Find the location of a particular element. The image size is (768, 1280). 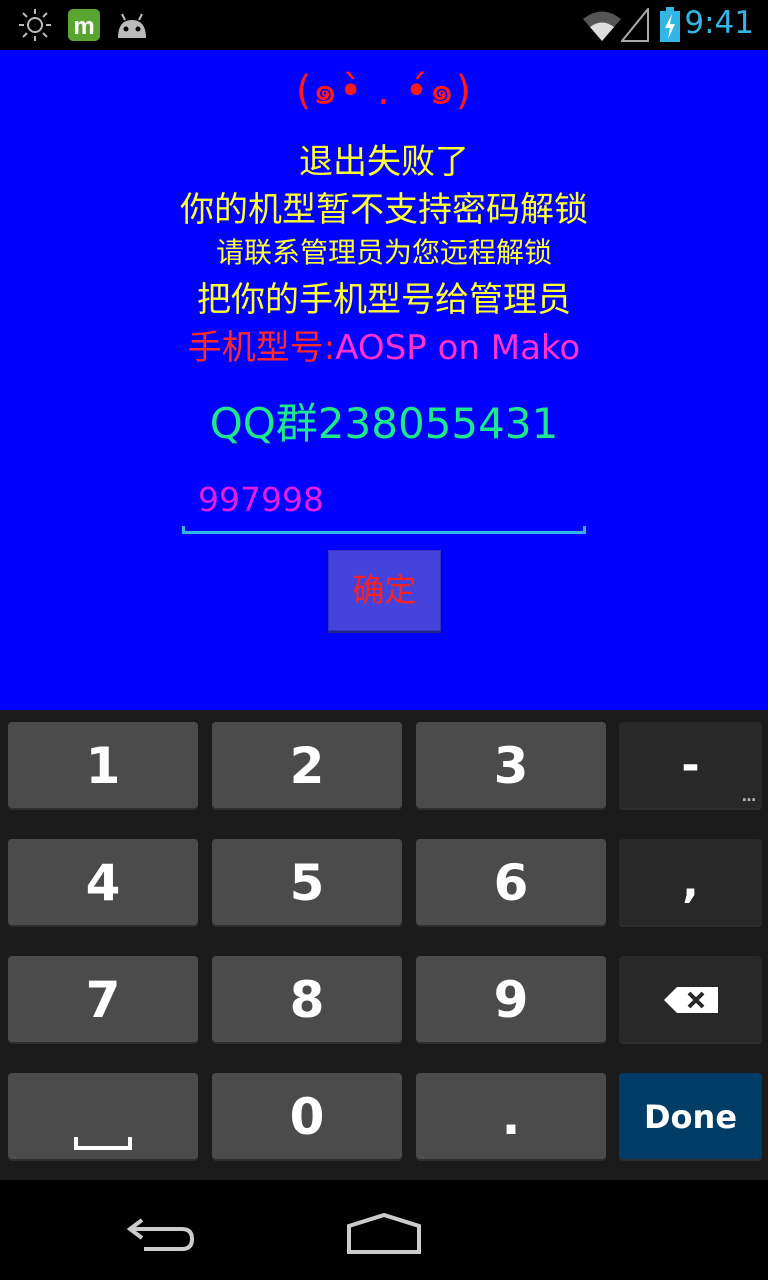

space-icon is located at coordinates (103, 1144).